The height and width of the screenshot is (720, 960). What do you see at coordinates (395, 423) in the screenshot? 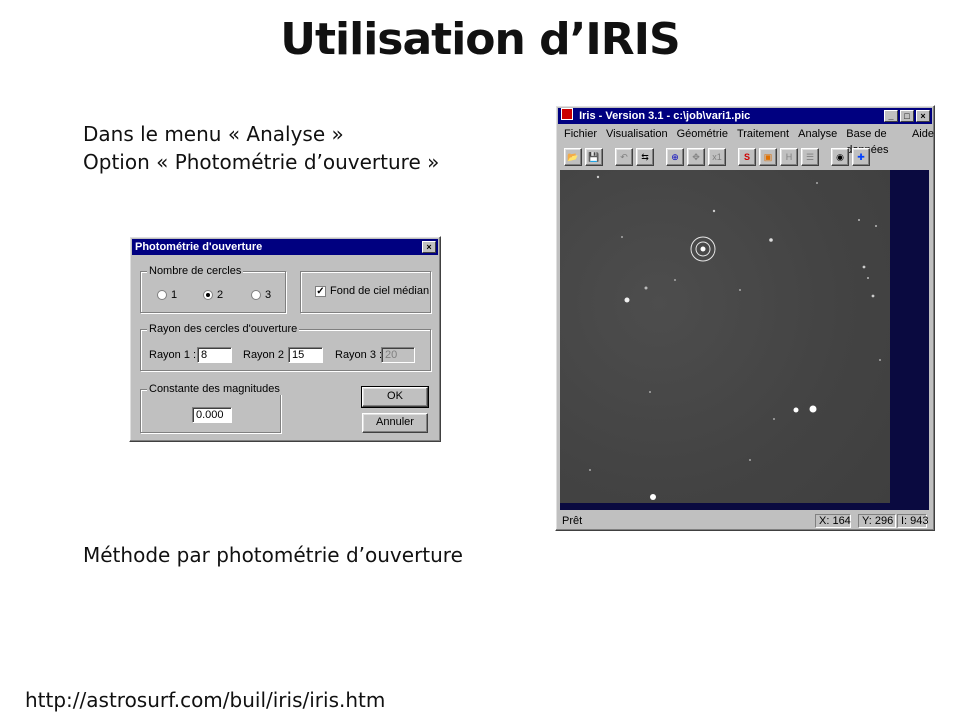
I see `cancel-button: Annuler` at bounding box center [395, 423].